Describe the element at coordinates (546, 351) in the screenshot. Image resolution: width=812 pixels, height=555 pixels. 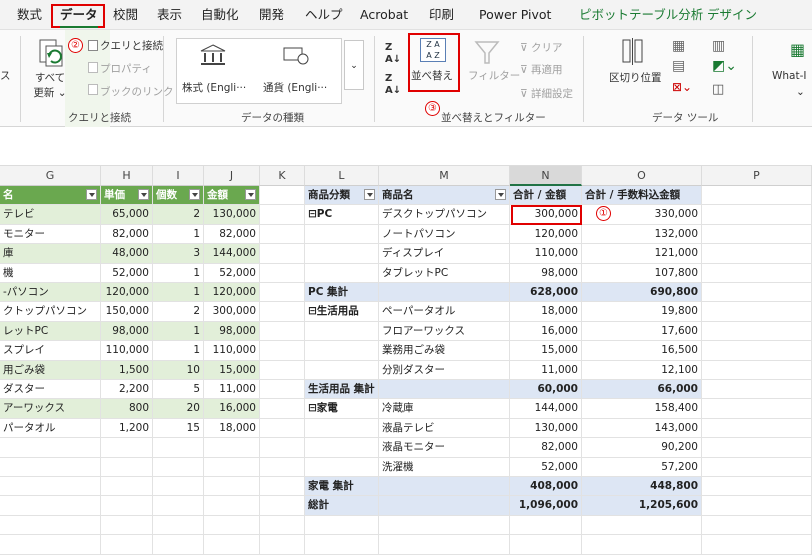
I see `pivot-amount-cell: 15,000` at that location.